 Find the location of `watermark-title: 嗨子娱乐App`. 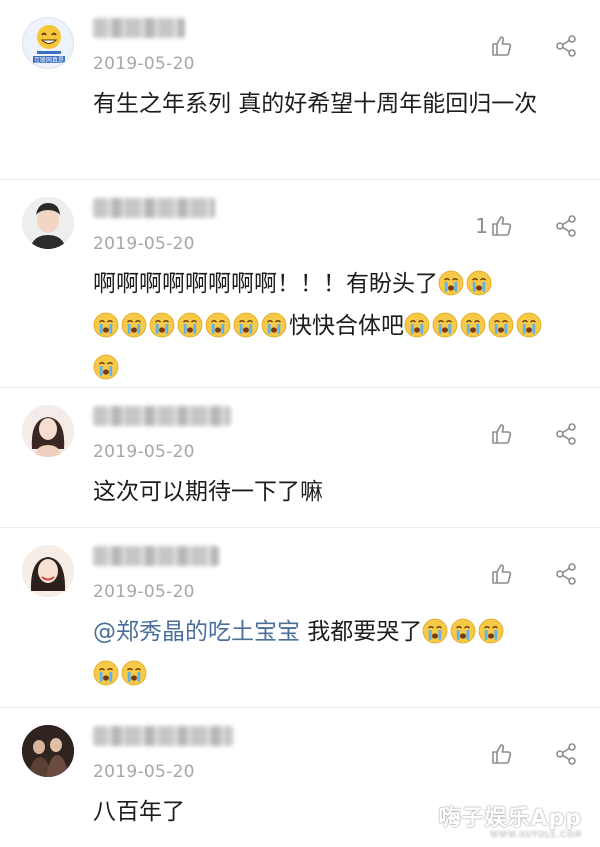

watermark-title: 嗨子娱乐App is located at coordinates (510, 818).